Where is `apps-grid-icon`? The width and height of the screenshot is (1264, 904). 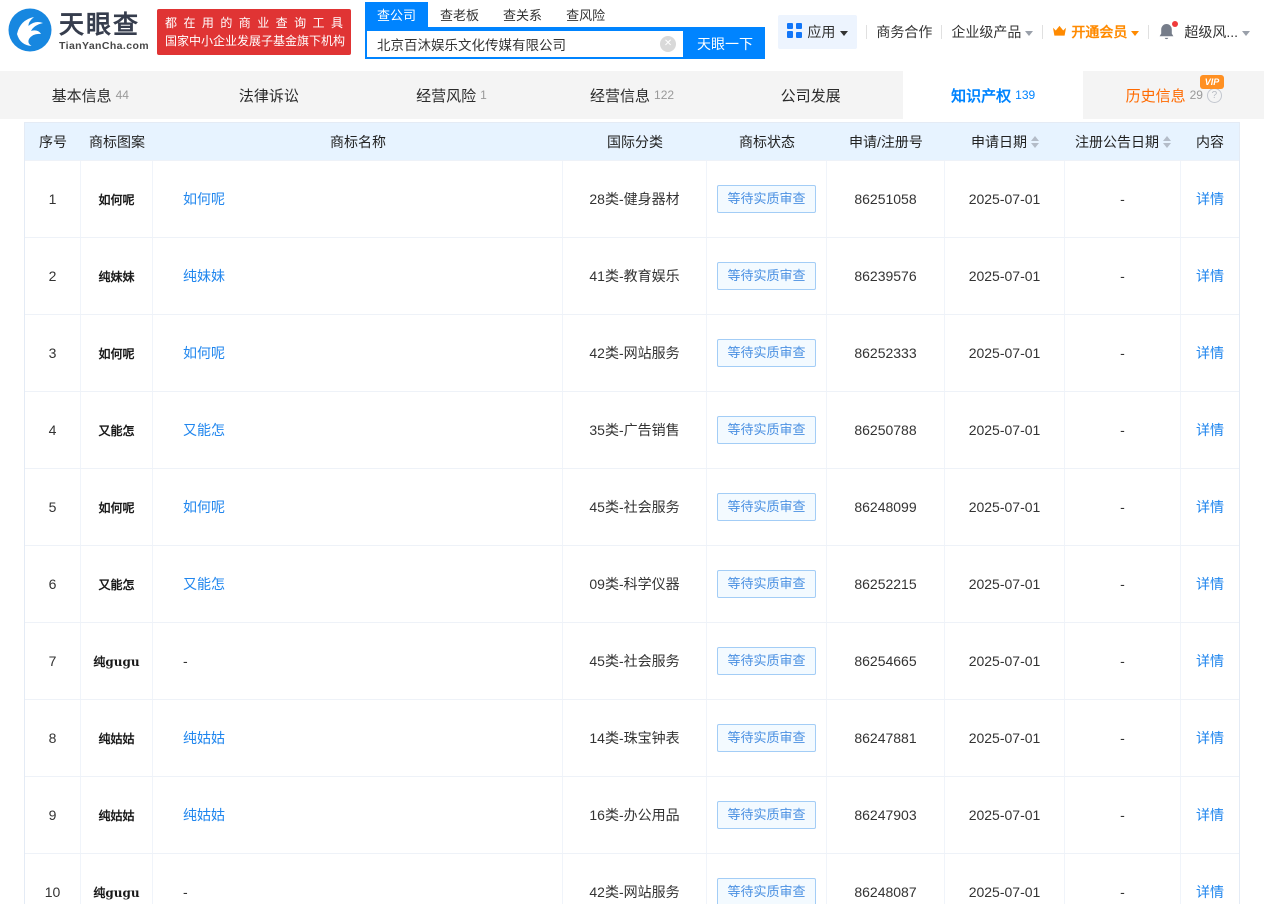 apps-grid-icon is located at coordinates (795, 32).